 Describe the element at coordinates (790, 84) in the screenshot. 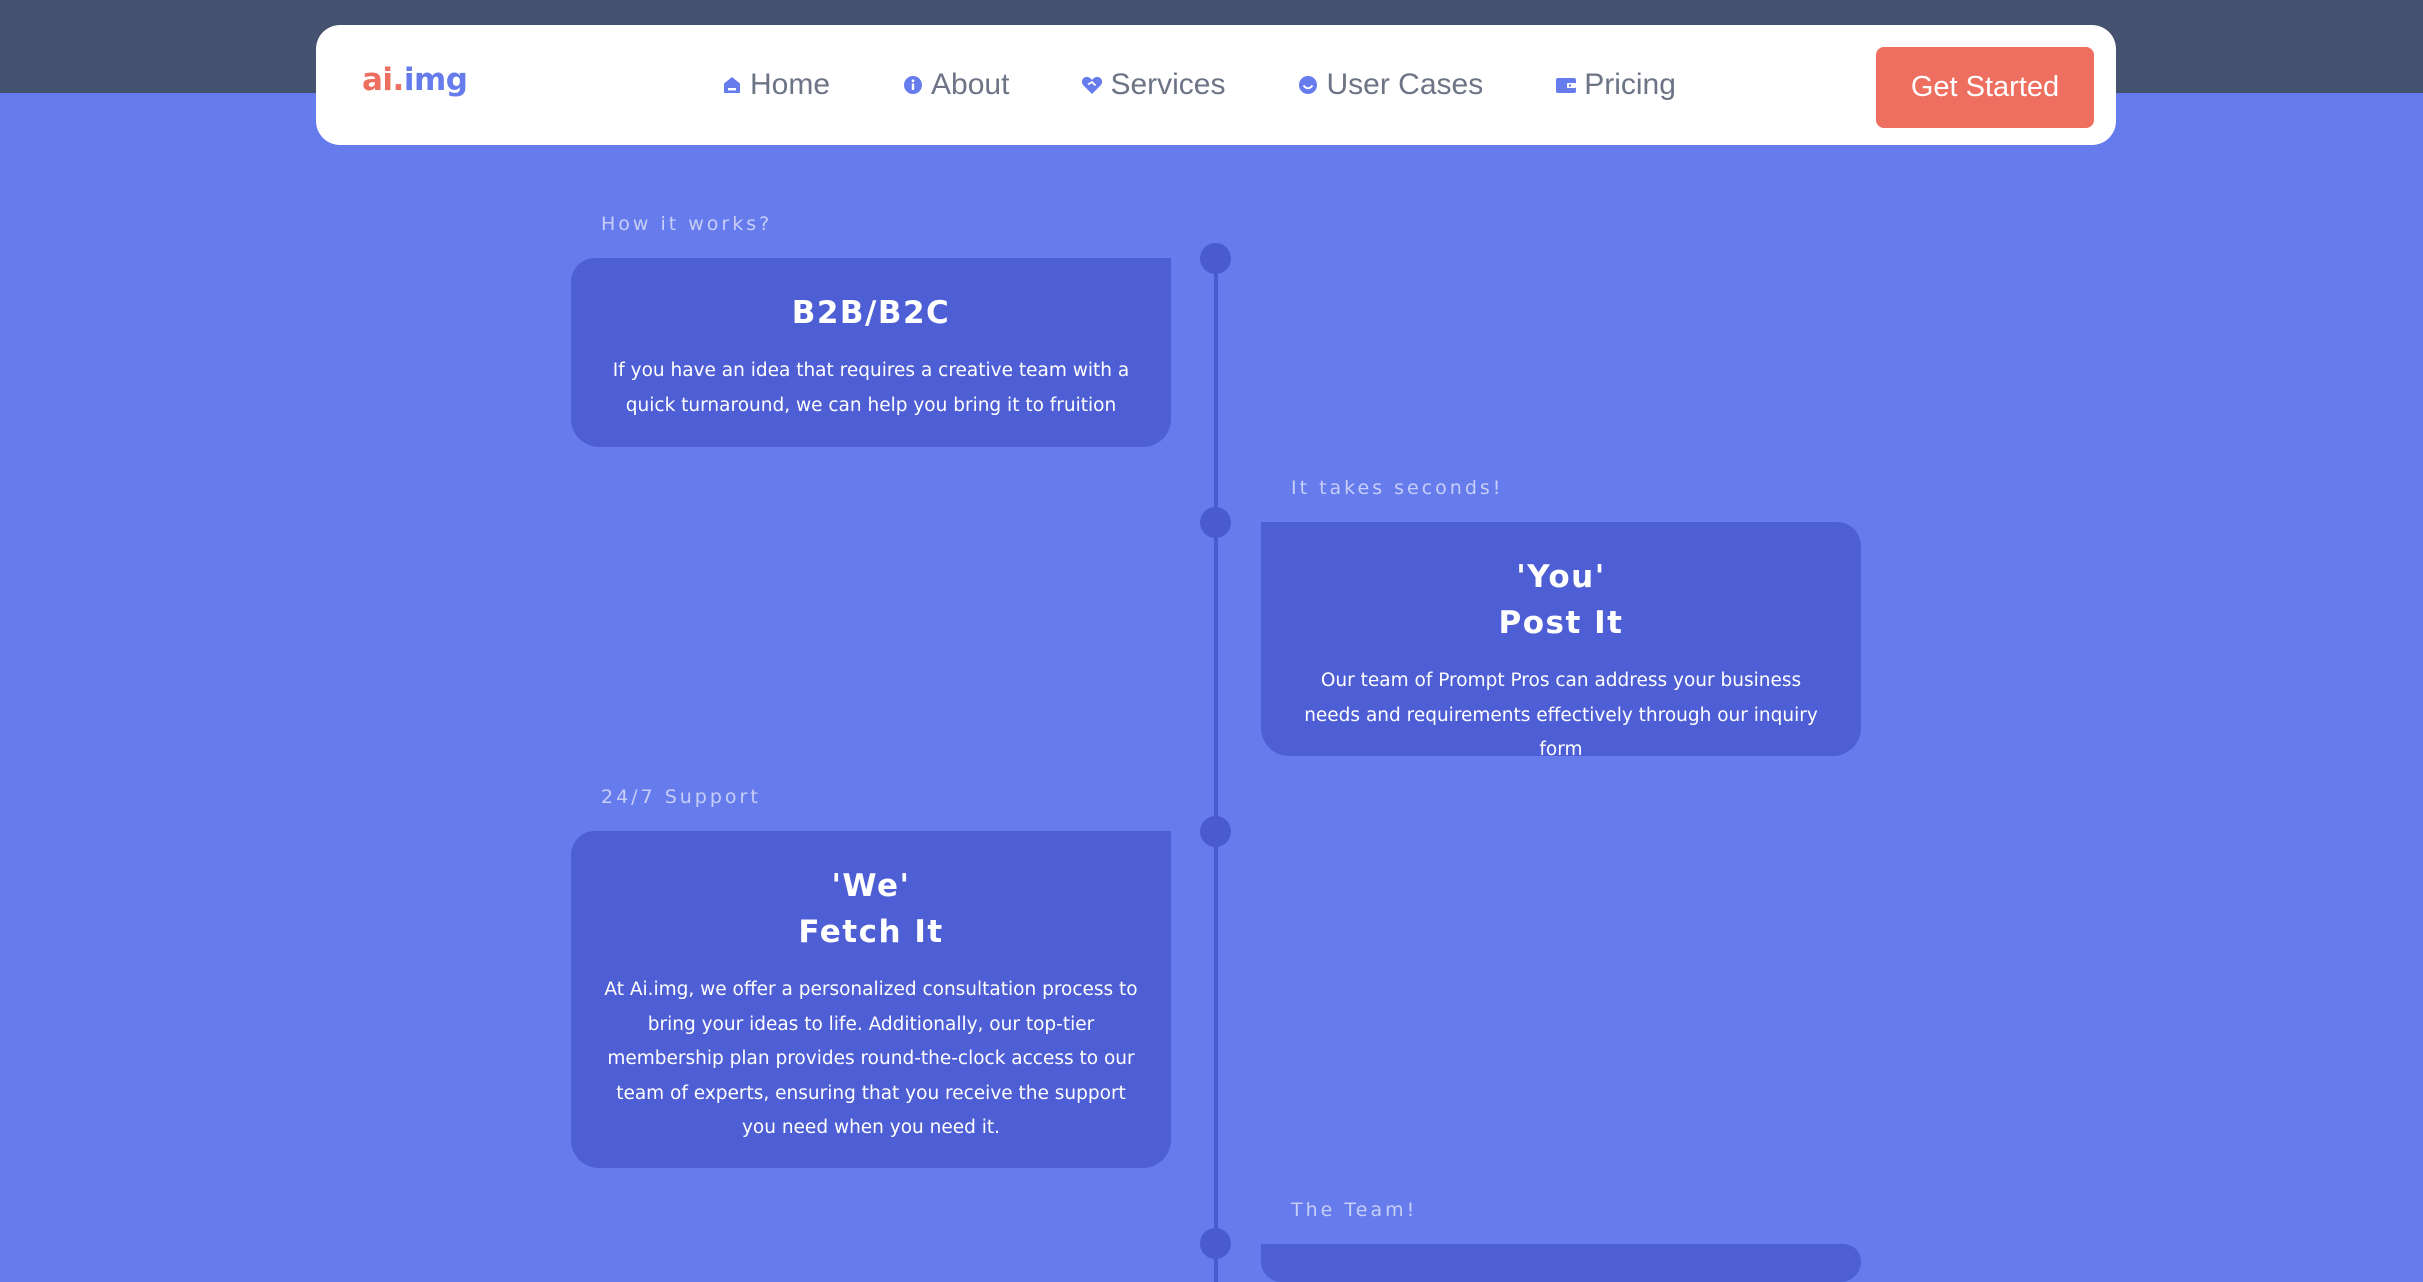

I see `nav-item-home-label: Home` at that location.